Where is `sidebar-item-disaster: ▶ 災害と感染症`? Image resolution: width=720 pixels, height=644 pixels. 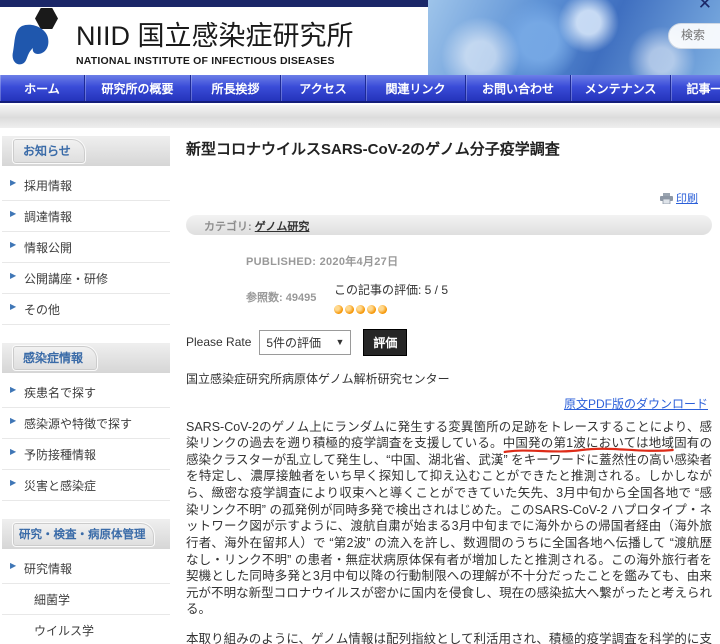 sidebar-item-disaster: ▶ 災害と感染症 is located at coordinates (86, 485).